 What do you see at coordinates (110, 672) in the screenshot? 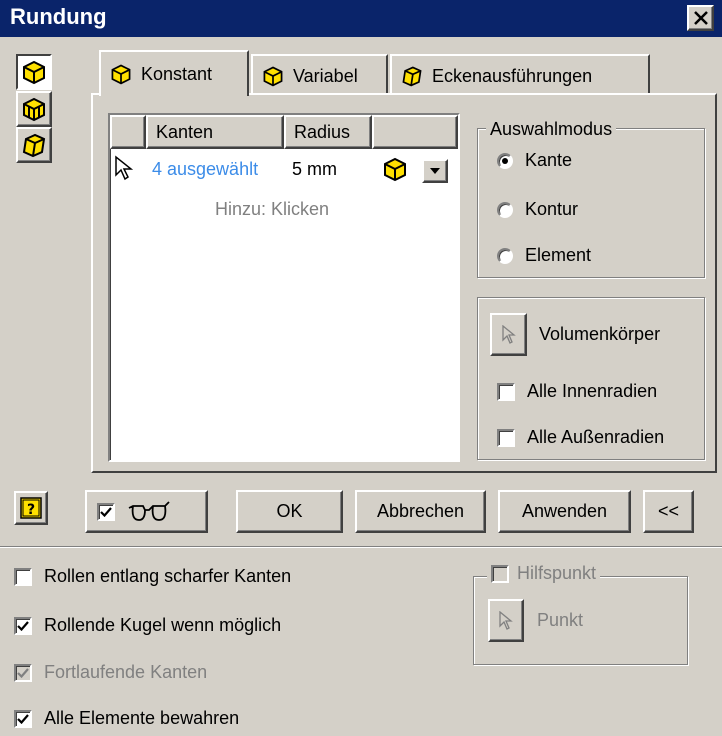
I see `option-continuous-edges: Fortlaufende Kanten` at bounding box center [110, 672].